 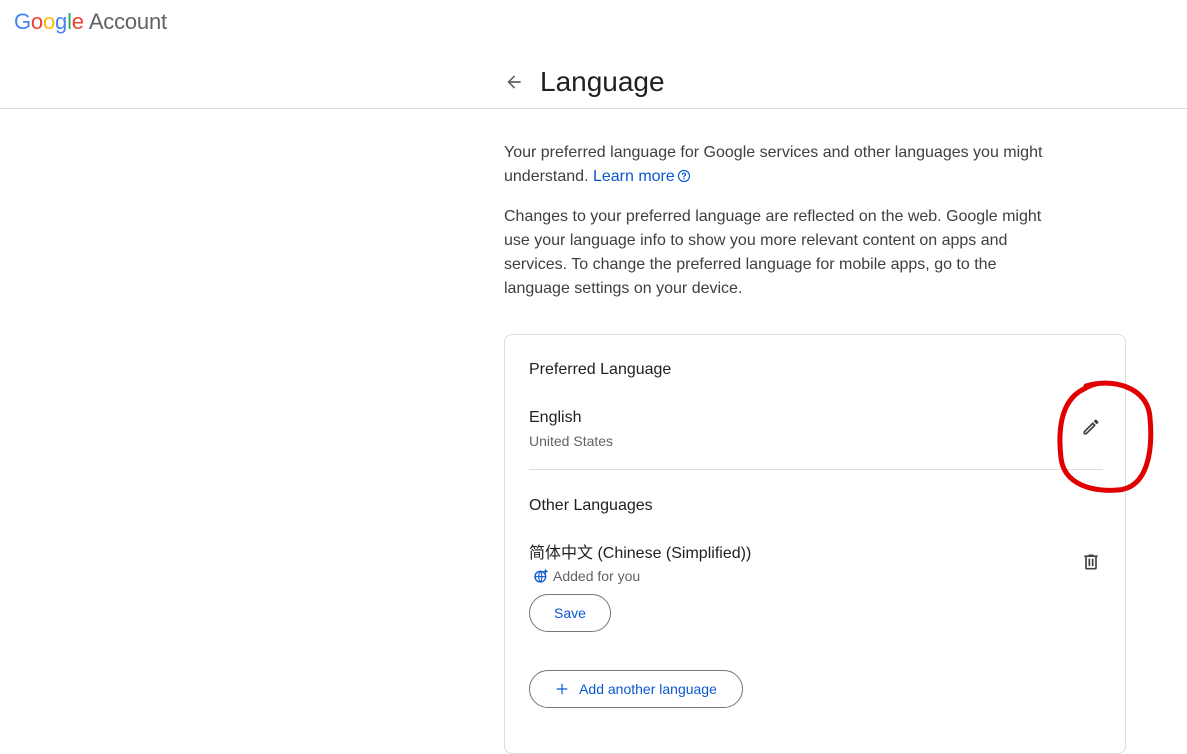 What do you see at coordinates (600, 369) in the screenshot?
I see `preferred-language-title: Preferred Language` at bounding box center [600, 369].